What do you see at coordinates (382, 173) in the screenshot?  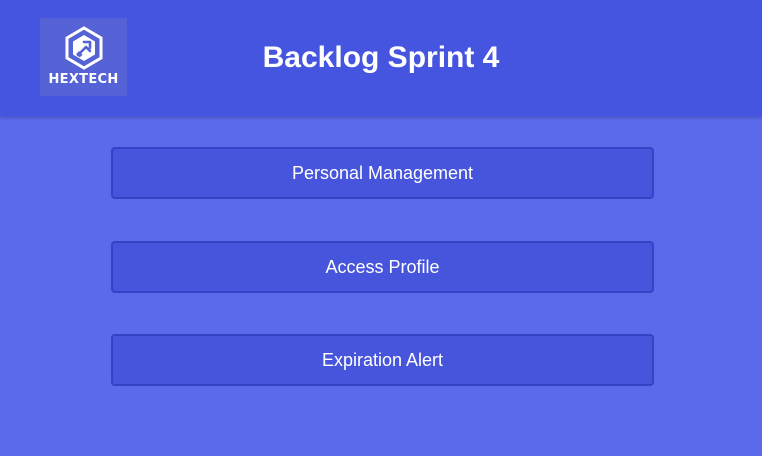 I see `personal-management-button: Personal Management` at bounding box center [382, 173].